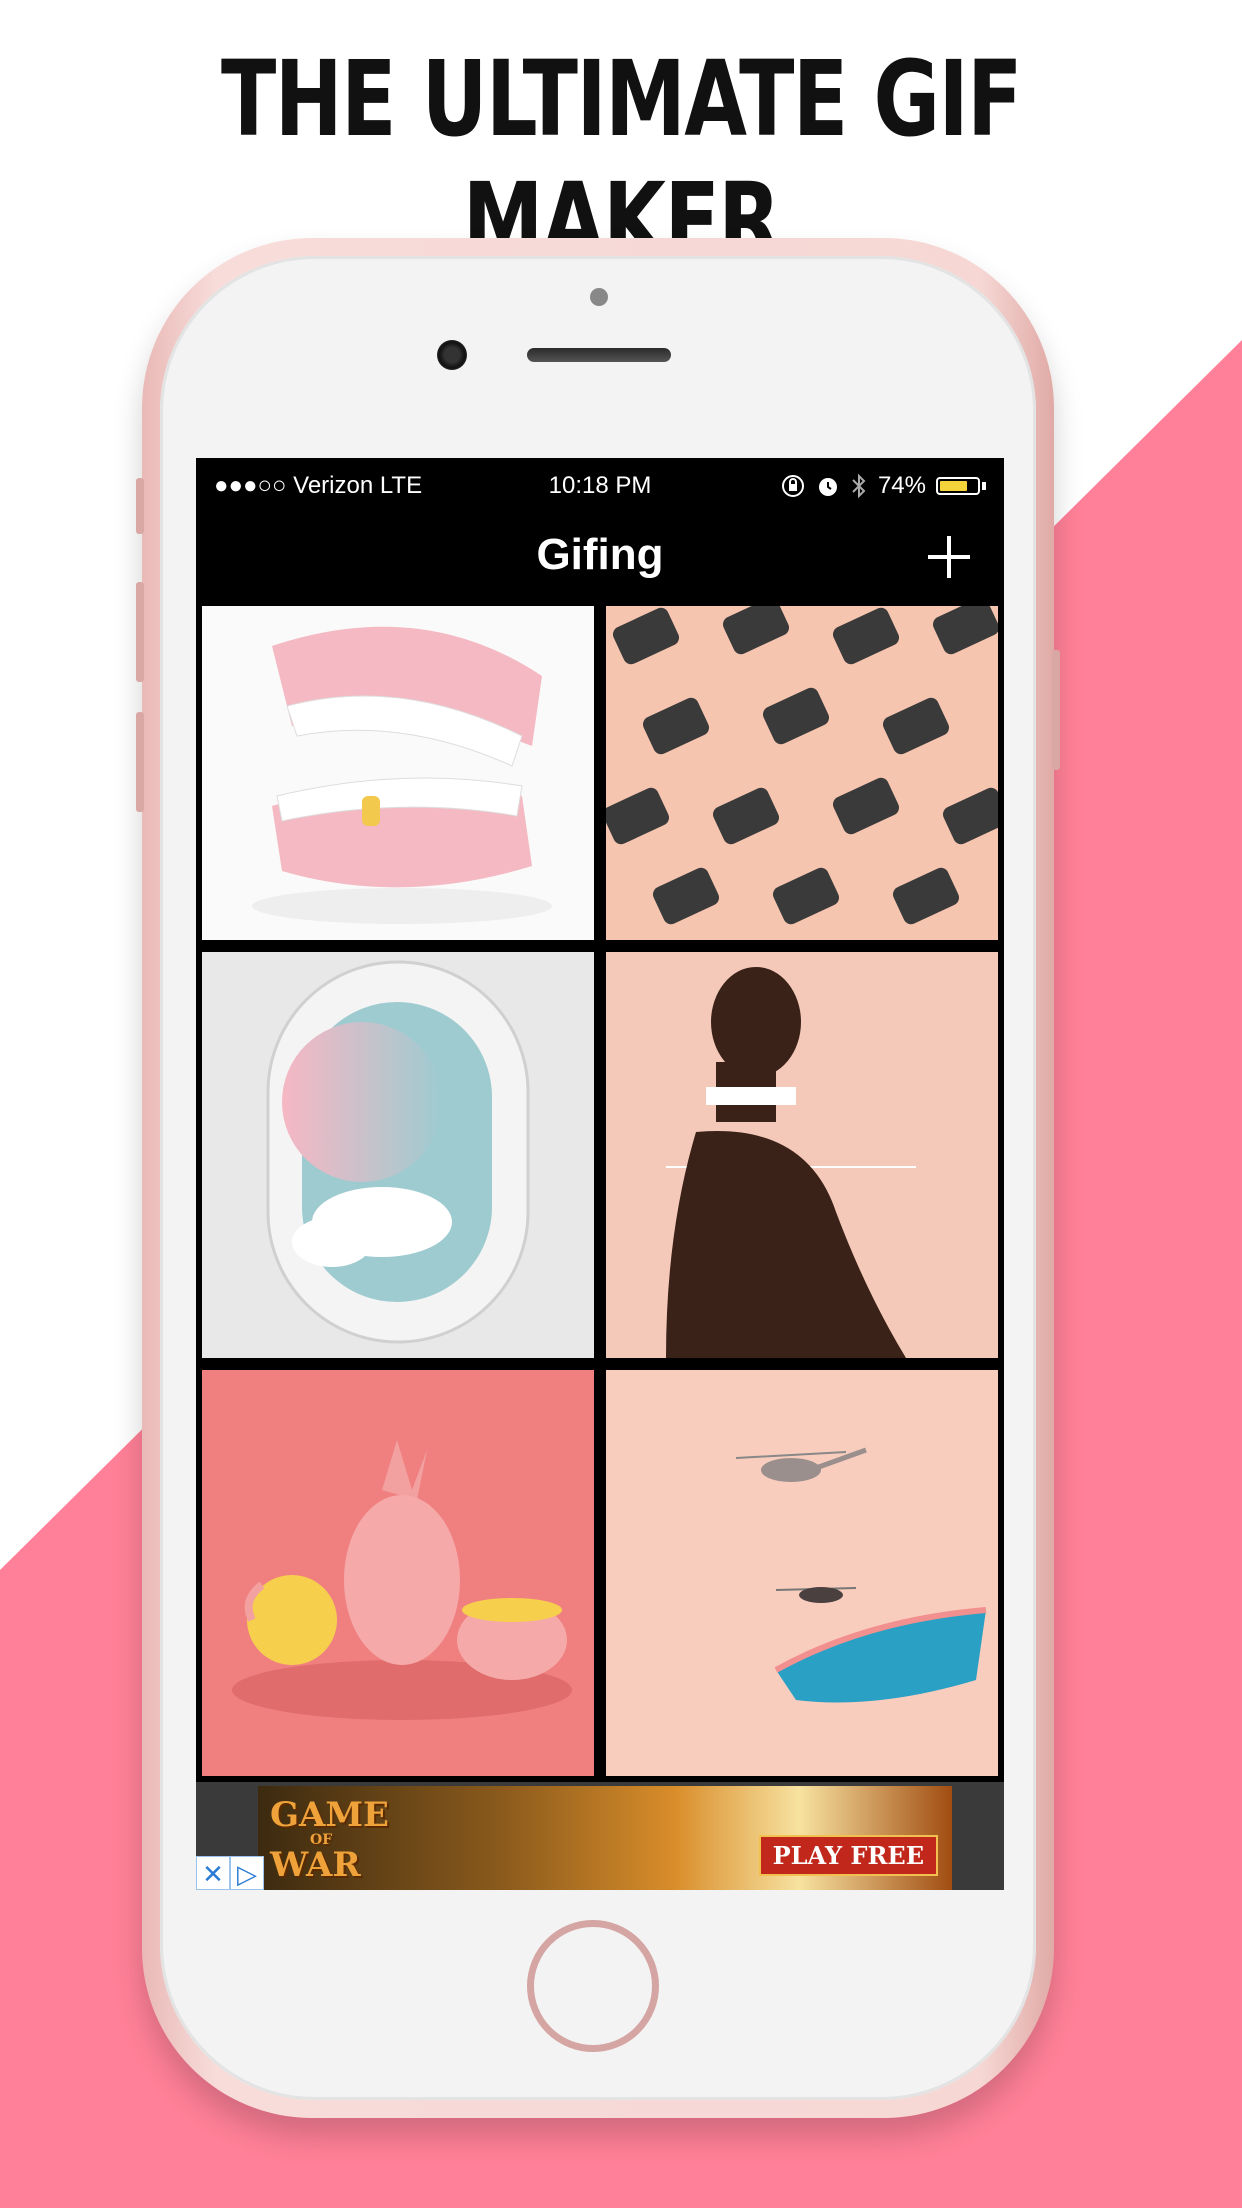 This screenshot has width=1242, height=2208. What do you see at coordinates (861, 1575) in the screenshot?
I see `helicopter-pool-image` at bounding box center [861, 1575].